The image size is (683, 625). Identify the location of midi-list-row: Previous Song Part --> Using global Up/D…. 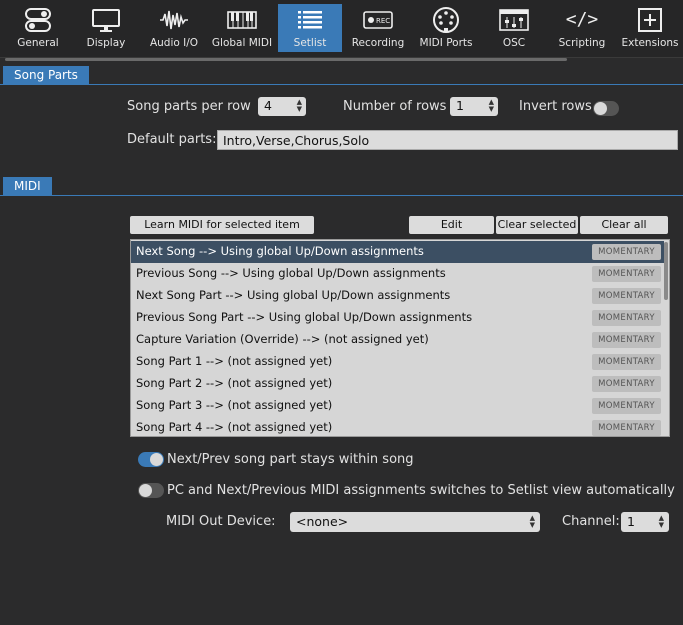
(397, 318).